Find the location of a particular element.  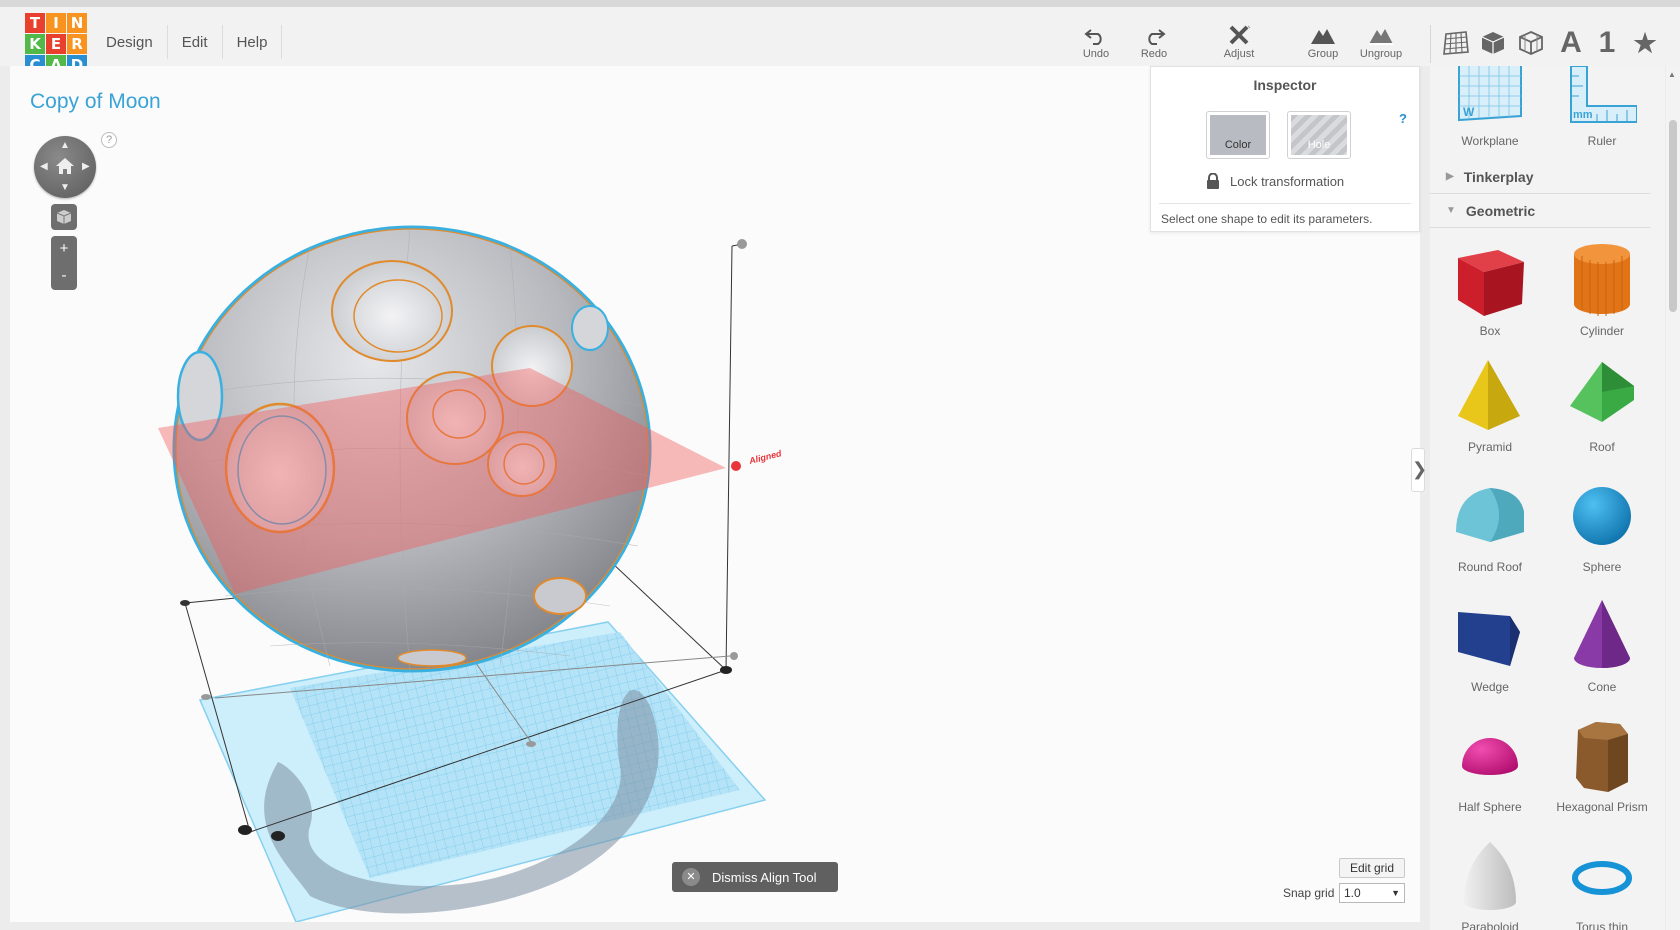

shape-box: Box is located at coordinates (1490, 287).